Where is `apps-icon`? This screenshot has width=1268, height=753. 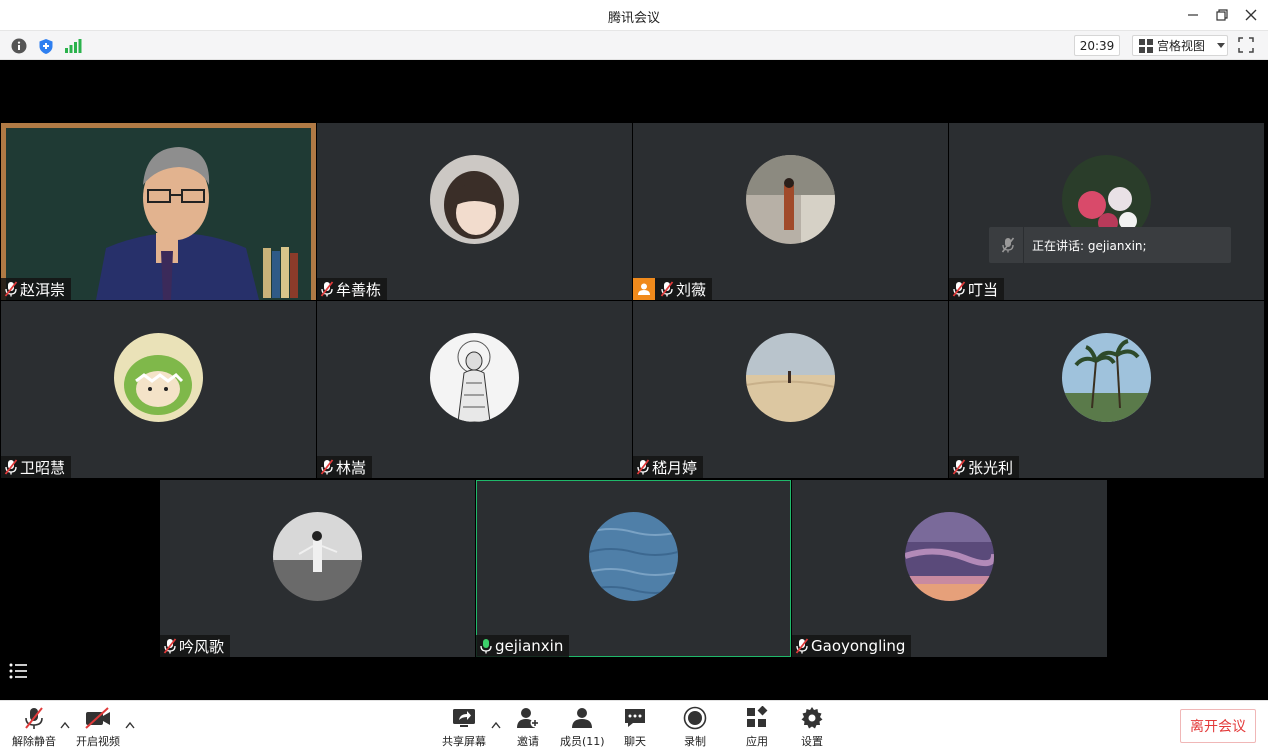 apps-icon is located at coordinates (757, 716).